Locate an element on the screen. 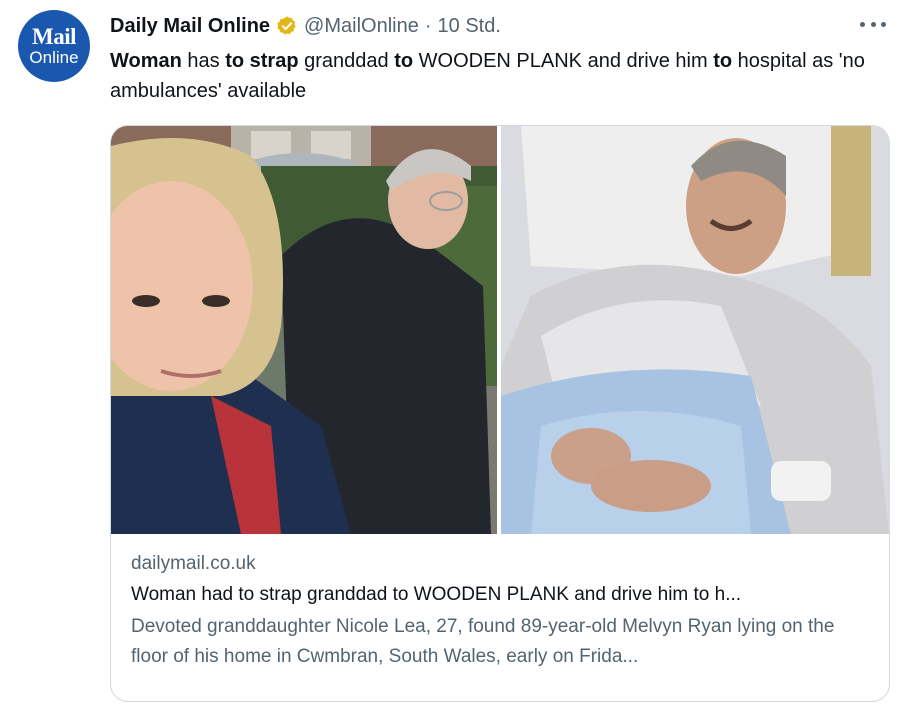  tweet-timestamp: 10 Std. is located at coordinates (469, 26).